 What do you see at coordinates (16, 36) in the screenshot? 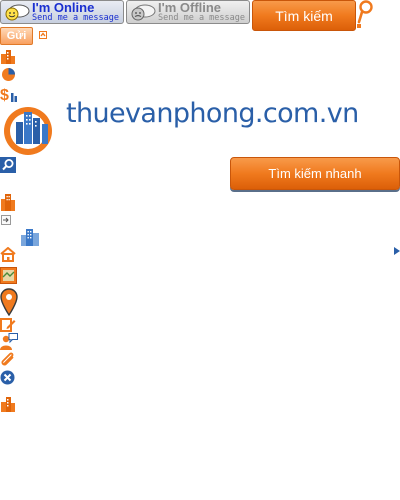
I see `send-button: Gửi` at bounding box center [16, 36].